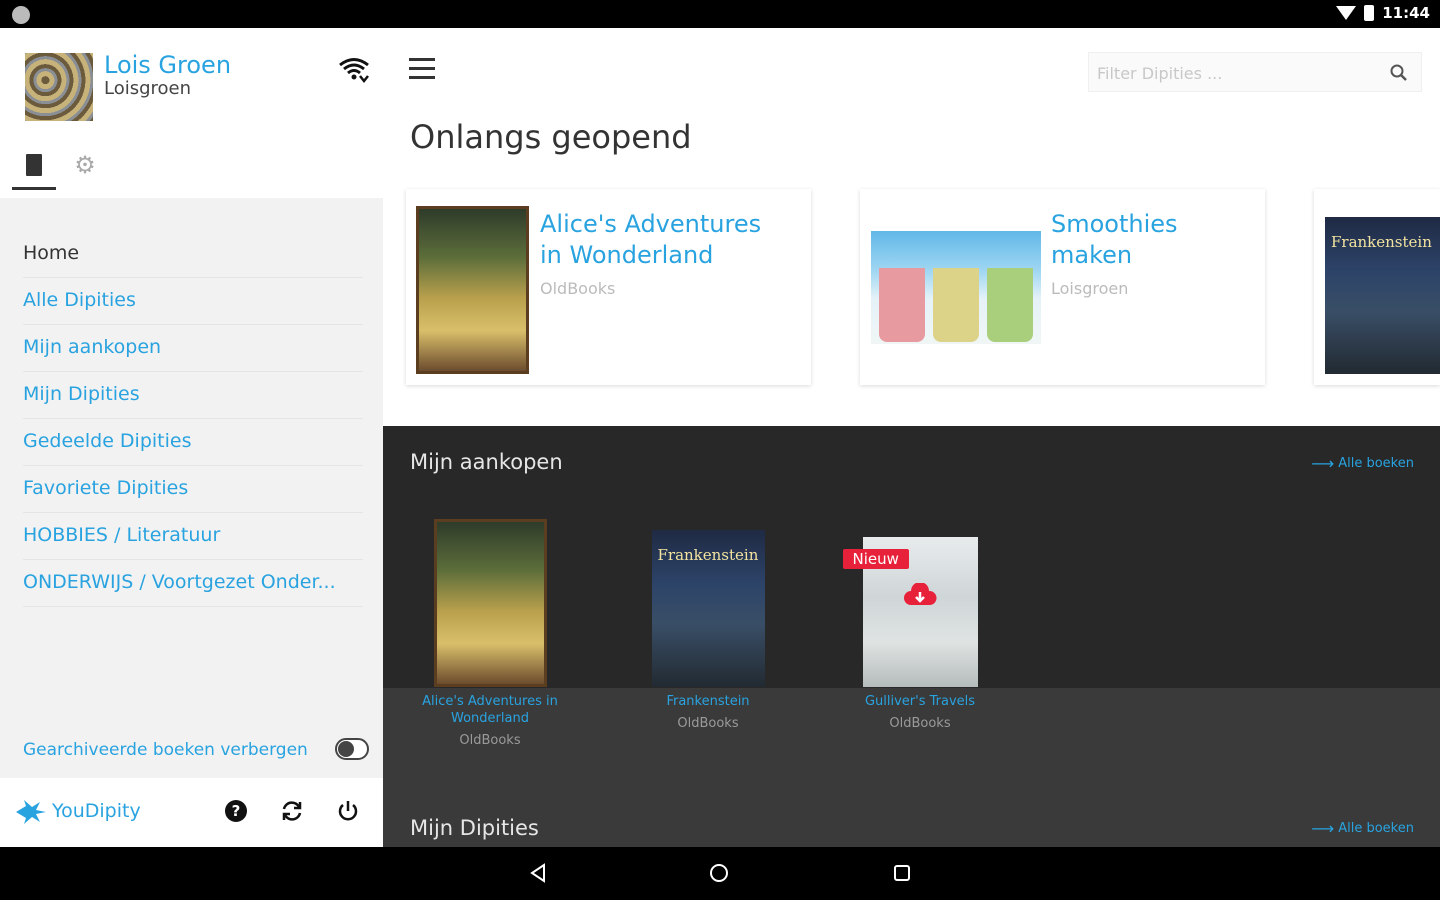 Image resolution: width=1440 pixels, height=900 pixels. Describe the element at coordinates (354, 70) in the screenshot. I see `wifi-sync-icon` at that location.